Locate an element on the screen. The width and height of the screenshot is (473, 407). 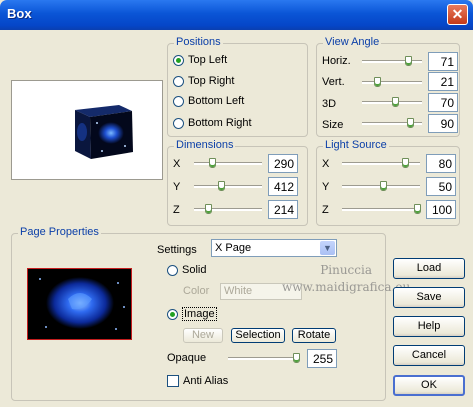
box-preview-image is located at coordinates (104, 132).